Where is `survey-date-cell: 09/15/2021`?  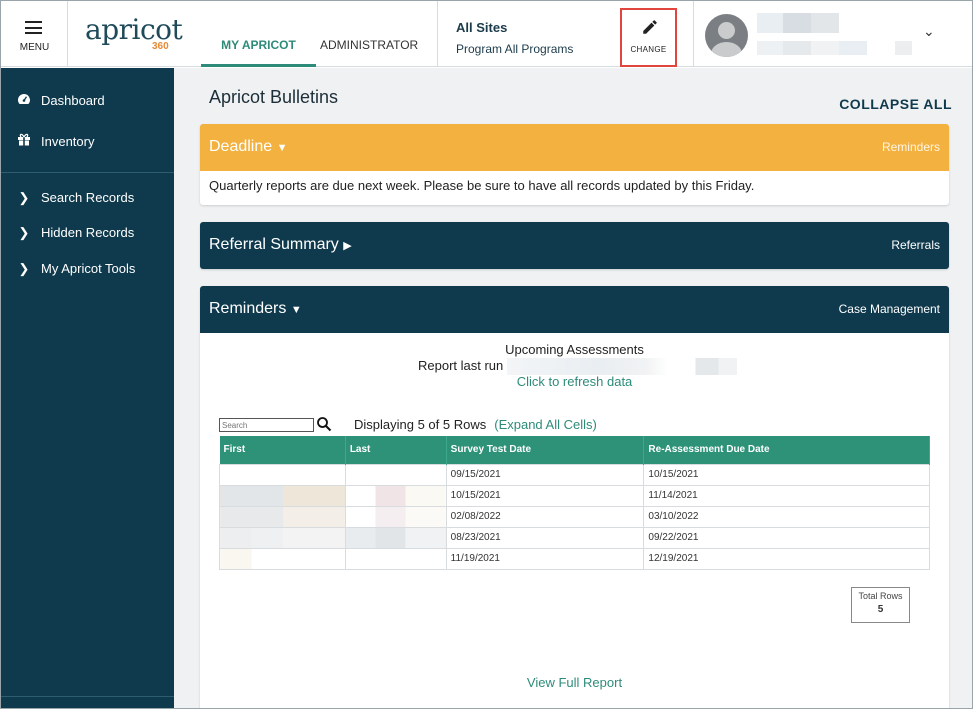 survey-date-cell: 09/15/2021 is located at coordinates (545, 474).